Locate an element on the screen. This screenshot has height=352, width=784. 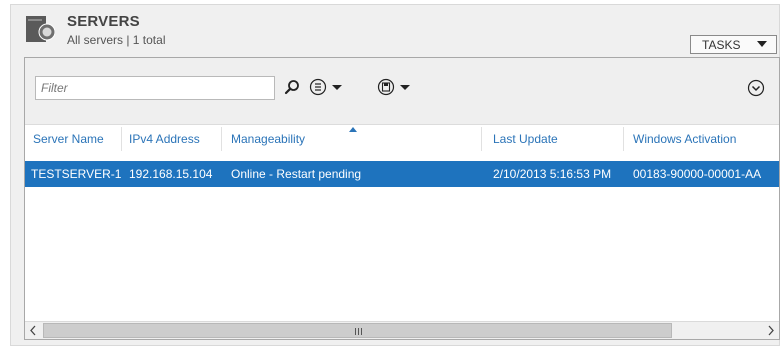
view-options-icon is located at coordinates (329, 87).